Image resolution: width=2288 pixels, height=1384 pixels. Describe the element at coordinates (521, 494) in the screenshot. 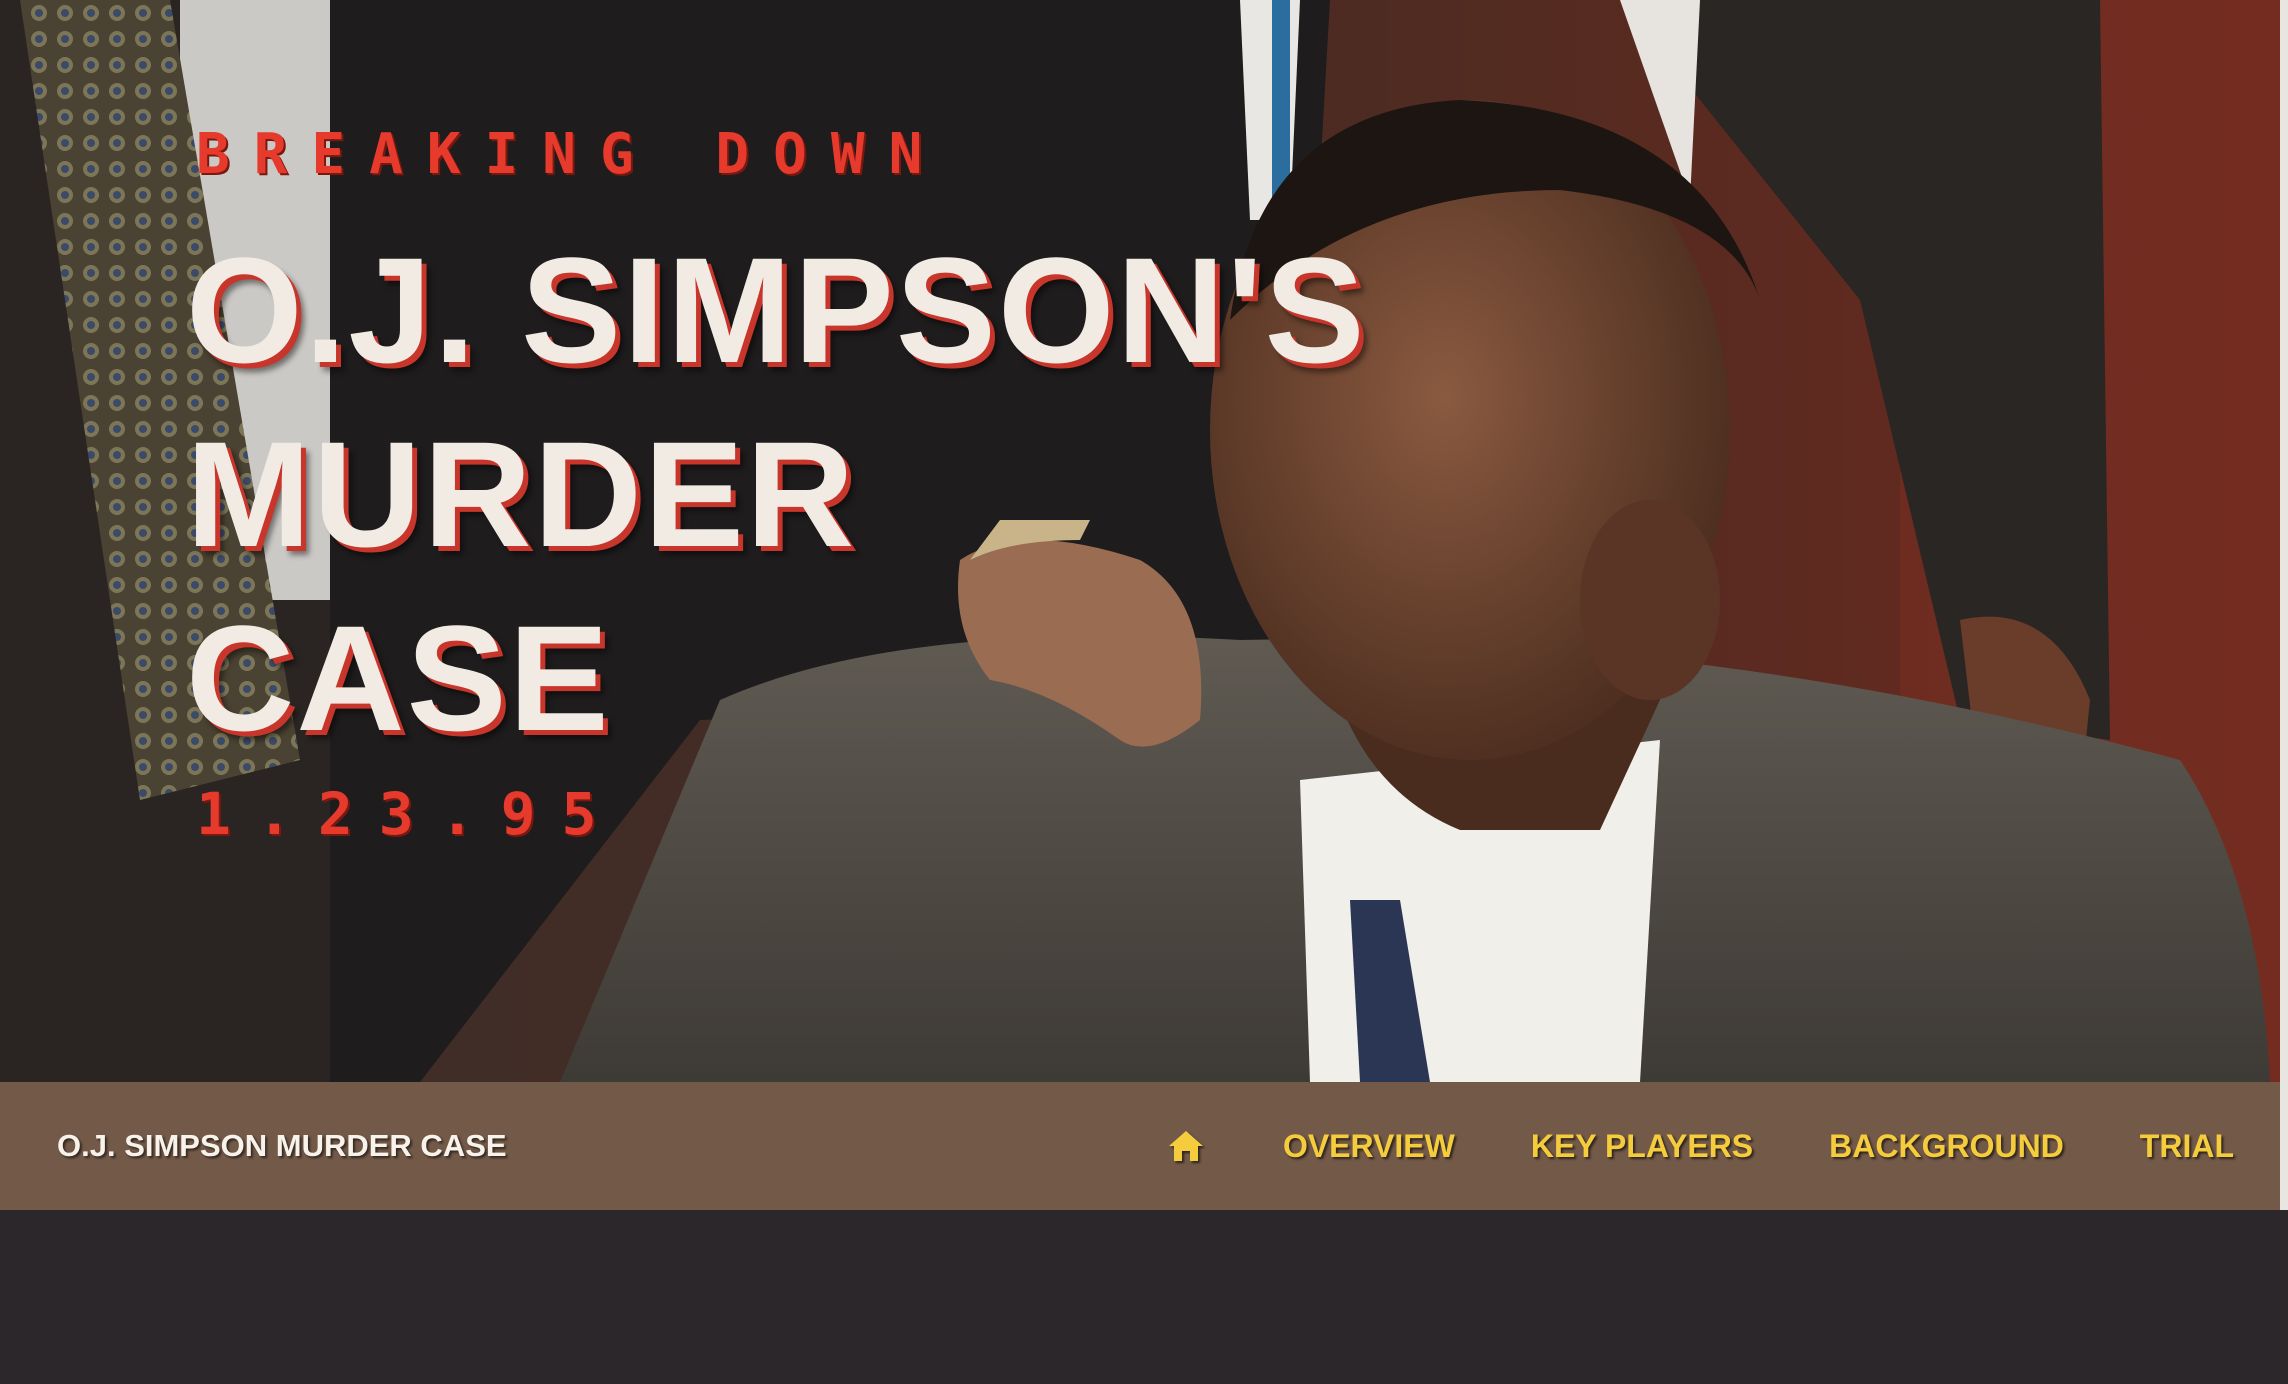

I see `title-line-2: MURDER` at that location.